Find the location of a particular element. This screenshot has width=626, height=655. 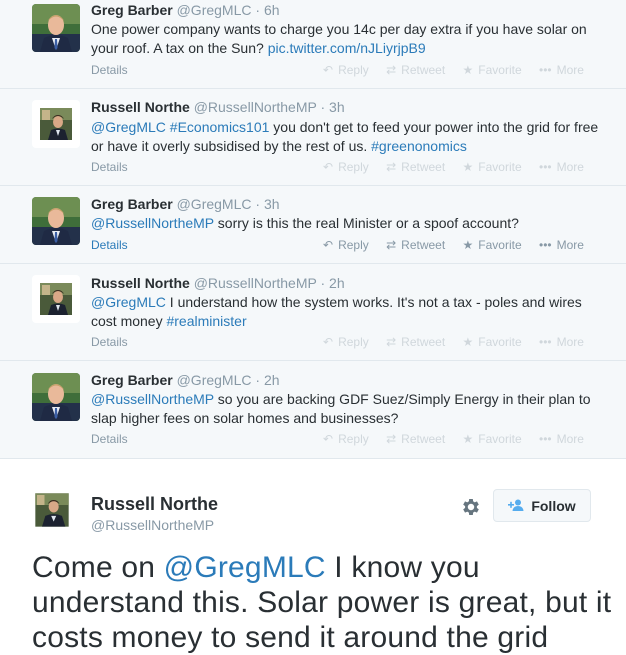

follow-button: Follow is located at coordinates (542, 505).